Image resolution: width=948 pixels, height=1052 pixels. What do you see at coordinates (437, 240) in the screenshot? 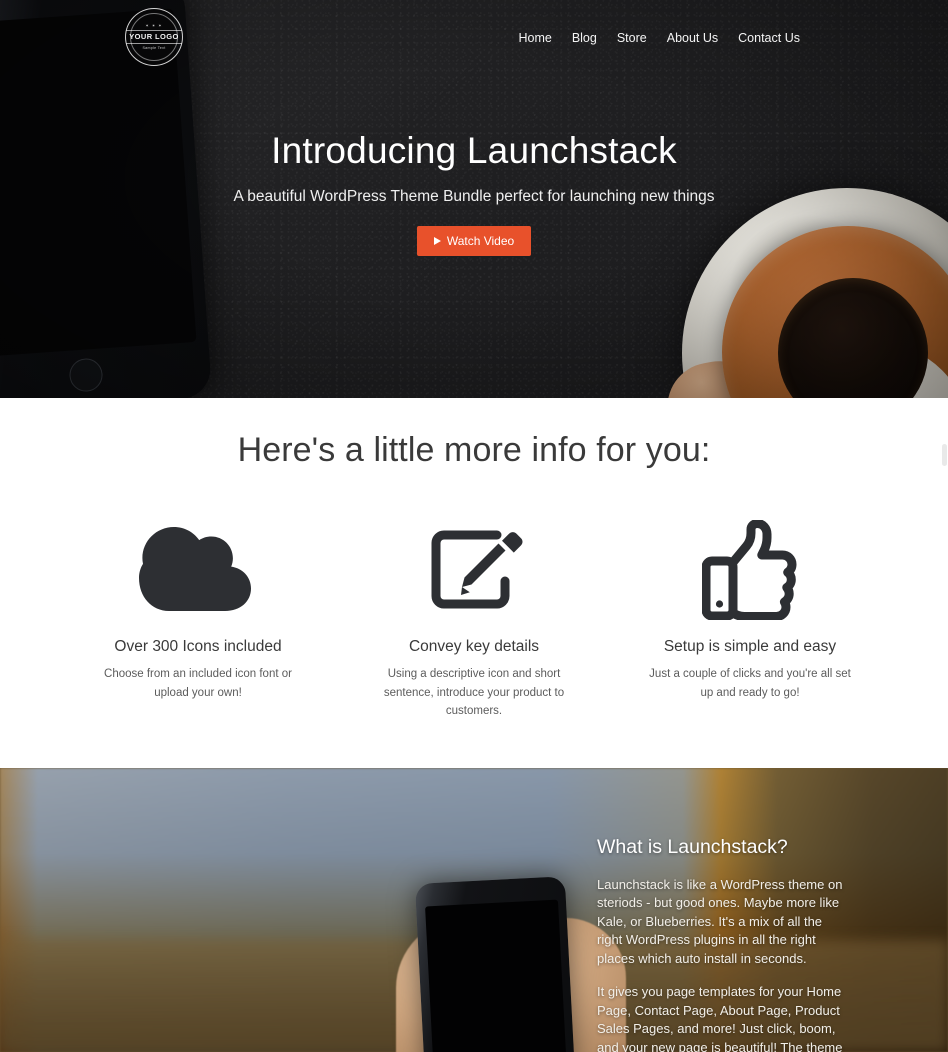
I see `play-icon` at bounding box center [437, 240].